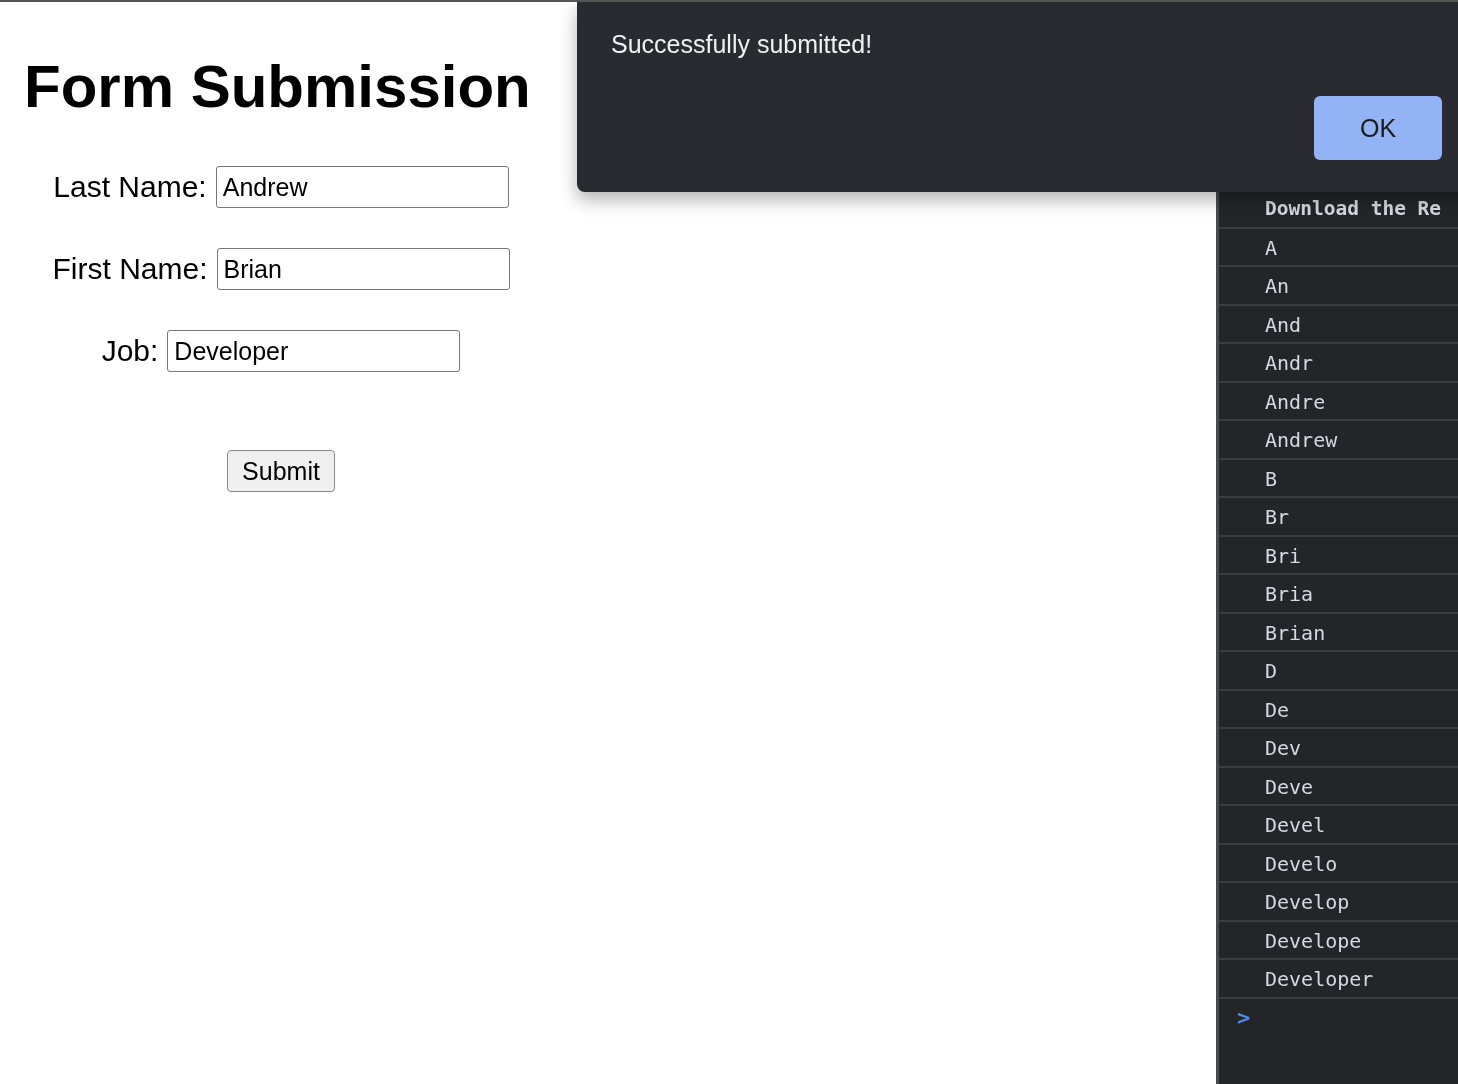 This screenshot has height=1084, width=1458. I want to click on input-field: Andrew, so click(362, 187).